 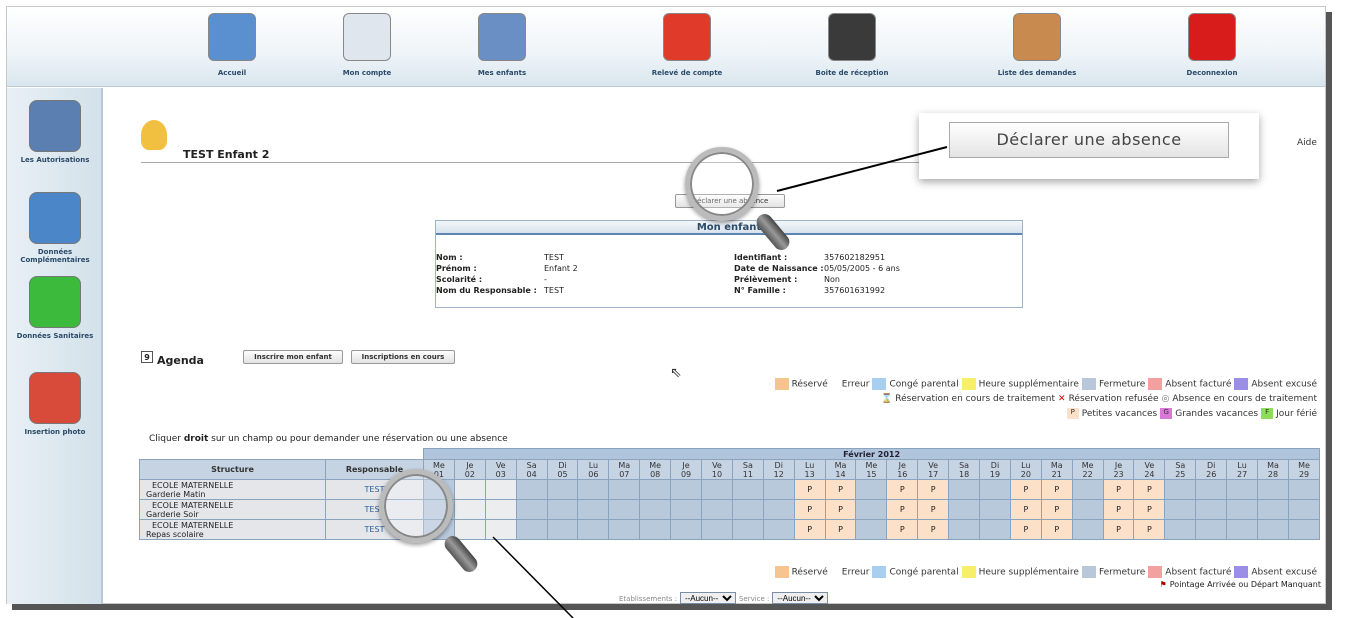 I want to click on inscriptions-button: Inscriptions en cours, so click(x=403, y=357).